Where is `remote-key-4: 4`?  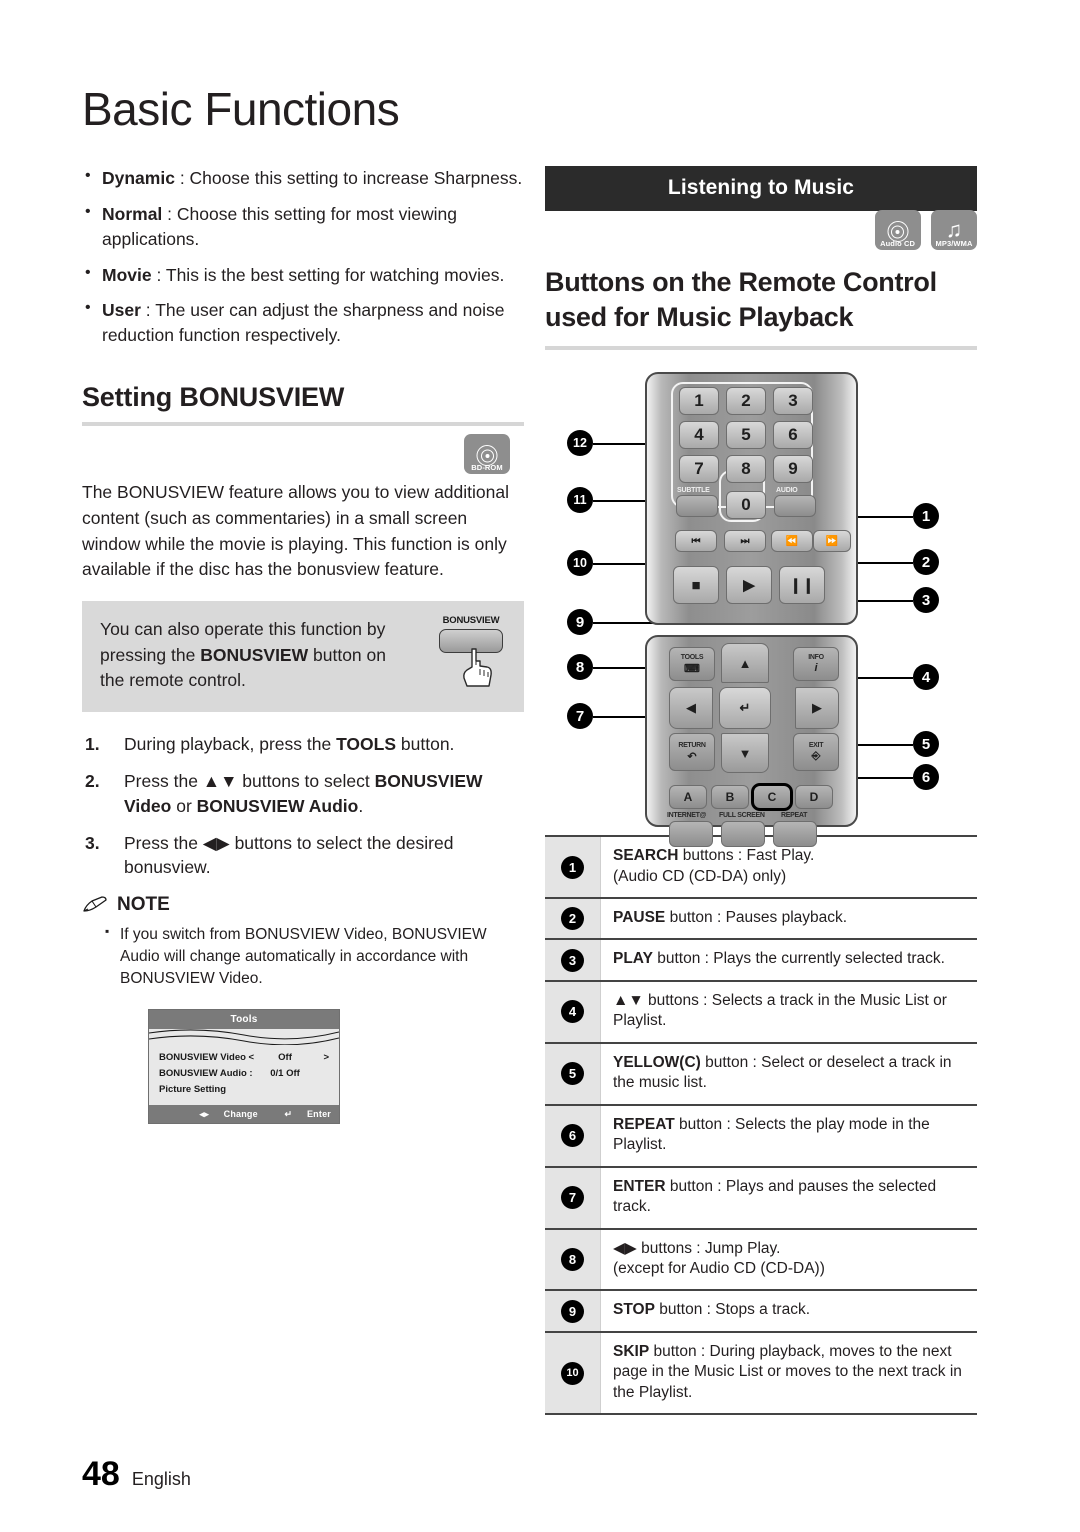
remote-key-4: 4 is located at coordinates (699, 435).